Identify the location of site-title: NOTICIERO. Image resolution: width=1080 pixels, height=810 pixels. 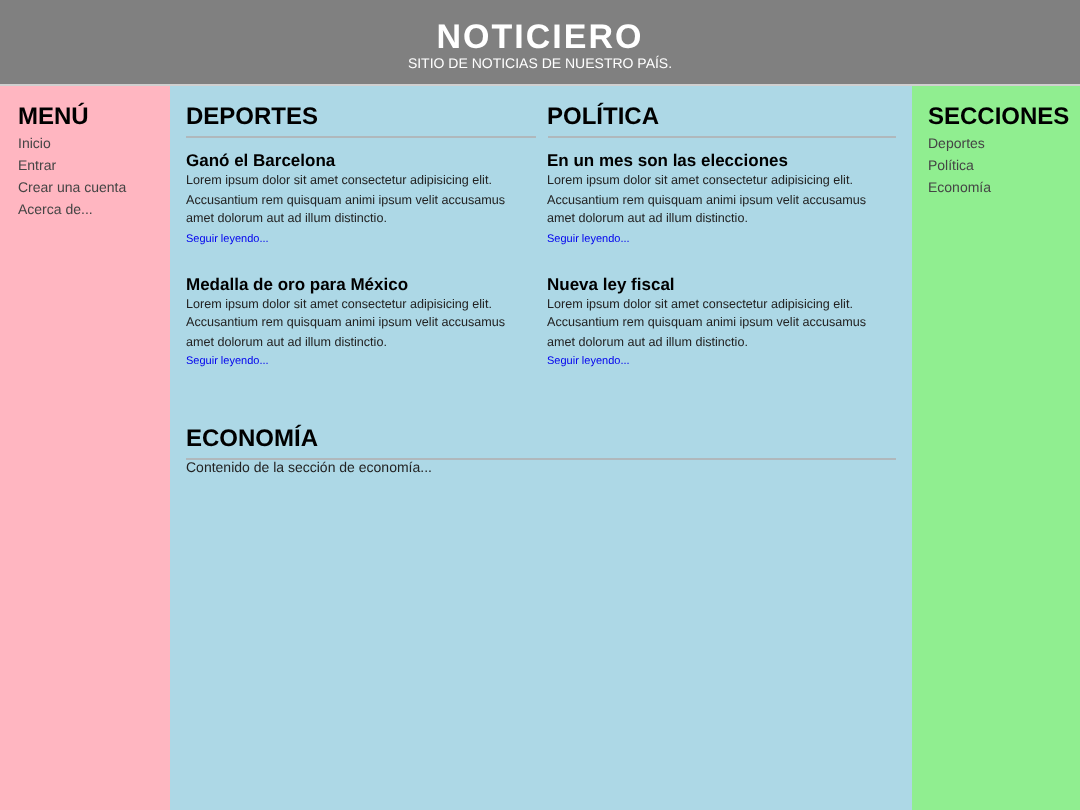
(540, 37).